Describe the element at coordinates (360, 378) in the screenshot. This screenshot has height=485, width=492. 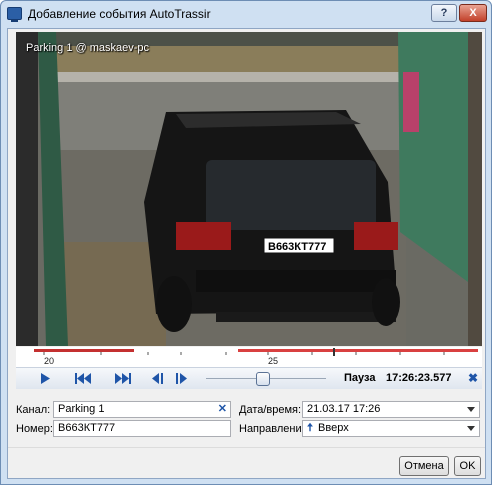
I see `playback-state: Пауза` at that location.